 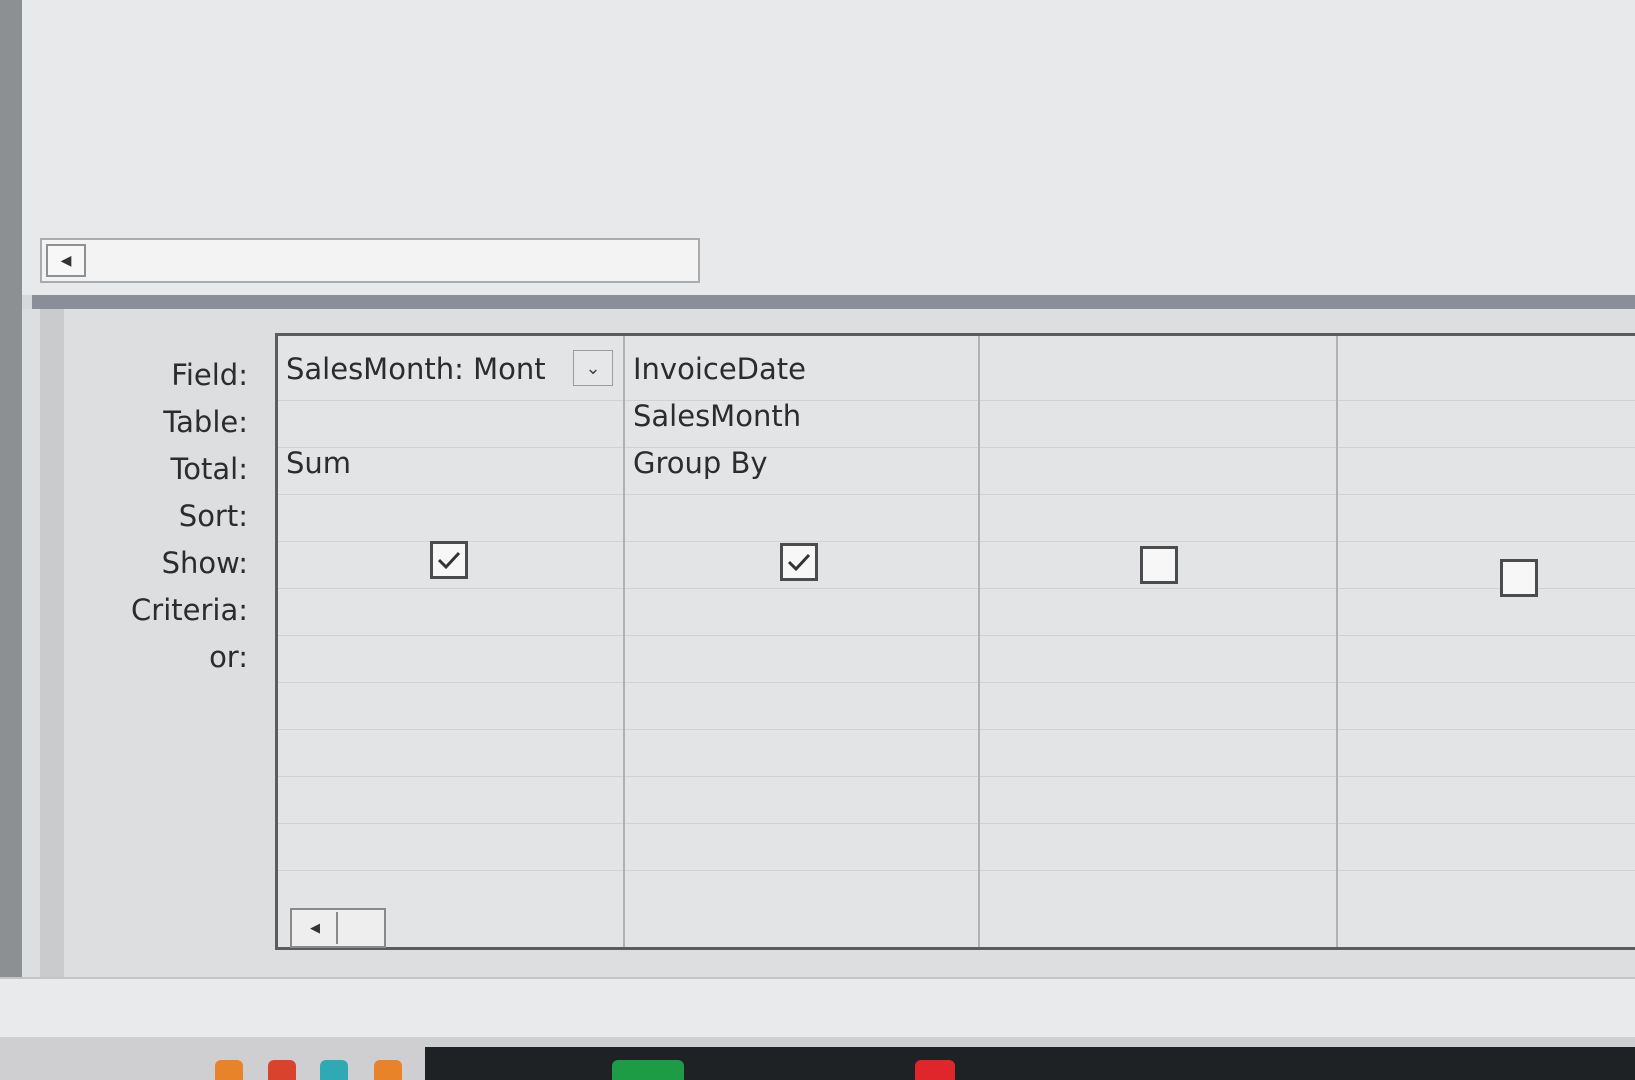 I want to click on row-label-criteria: Criteria:, so click(x=189, y=610).